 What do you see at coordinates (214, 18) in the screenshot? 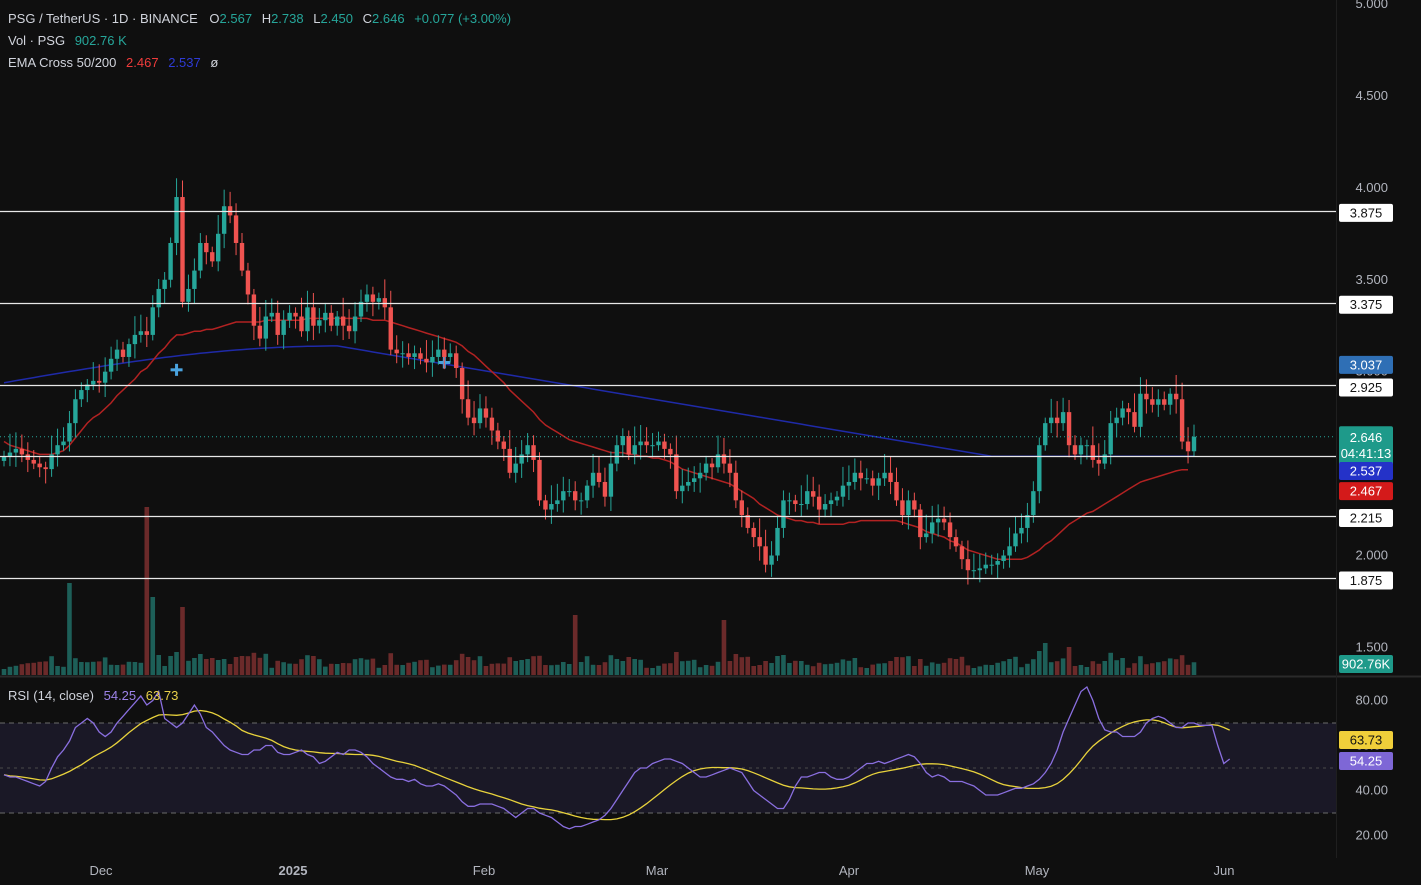
I see `open-label: O` at bounding box center [214, 18].